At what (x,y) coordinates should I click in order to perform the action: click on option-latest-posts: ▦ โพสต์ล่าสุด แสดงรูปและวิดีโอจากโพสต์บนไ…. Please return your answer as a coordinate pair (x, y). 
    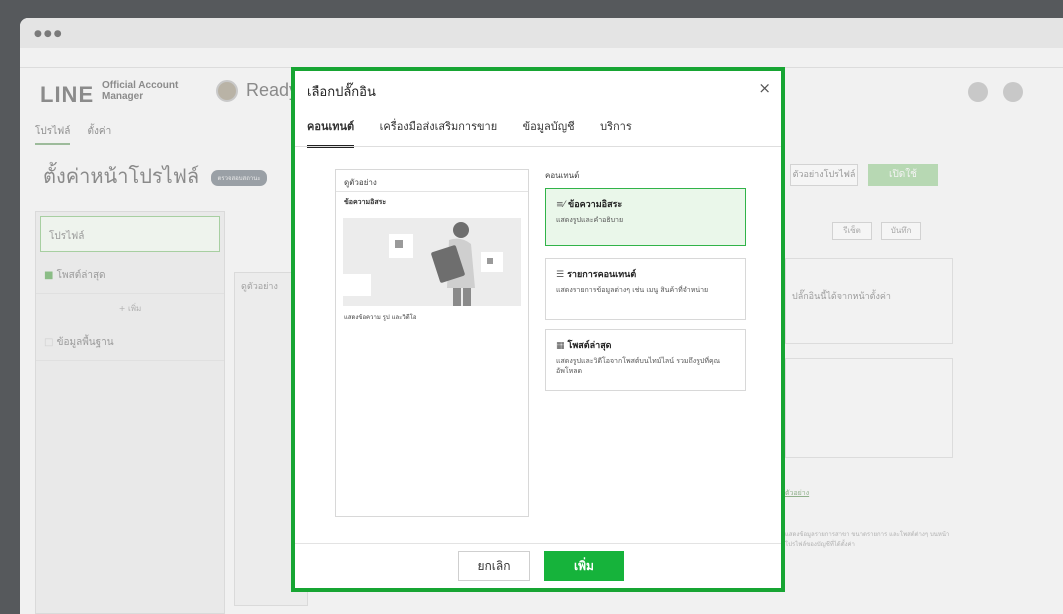
    Looking at the image, I should click on (645, 360).